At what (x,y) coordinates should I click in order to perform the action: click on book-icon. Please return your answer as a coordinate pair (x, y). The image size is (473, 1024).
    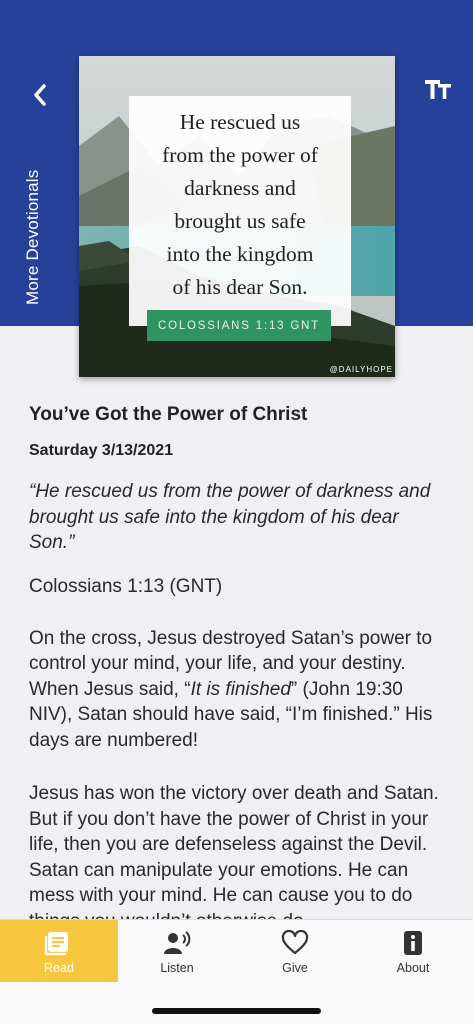
    Looking at the image, I should click on (56, 944).